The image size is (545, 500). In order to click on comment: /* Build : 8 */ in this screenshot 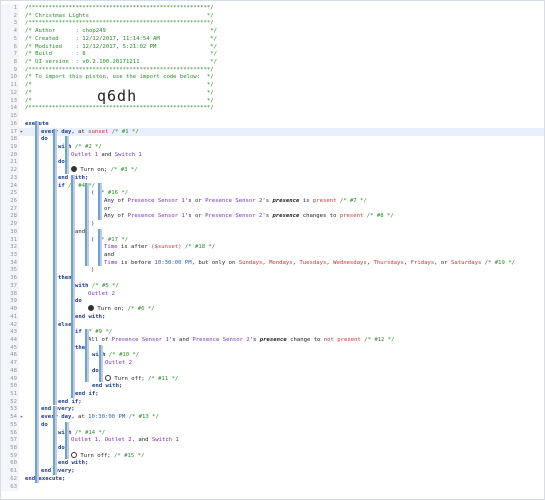, I will do `click(121, 54)`.